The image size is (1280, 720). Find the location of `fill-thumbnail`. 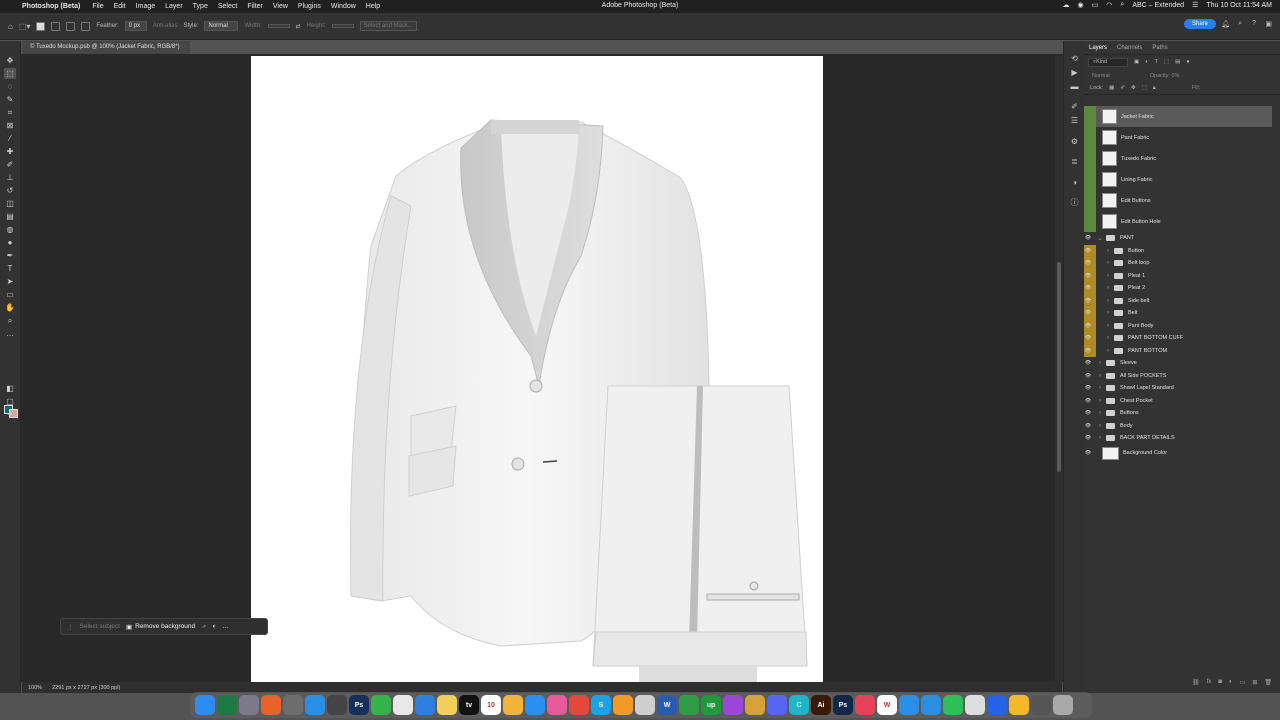

fill-thumbnail is located at coordinates (1110, 453).